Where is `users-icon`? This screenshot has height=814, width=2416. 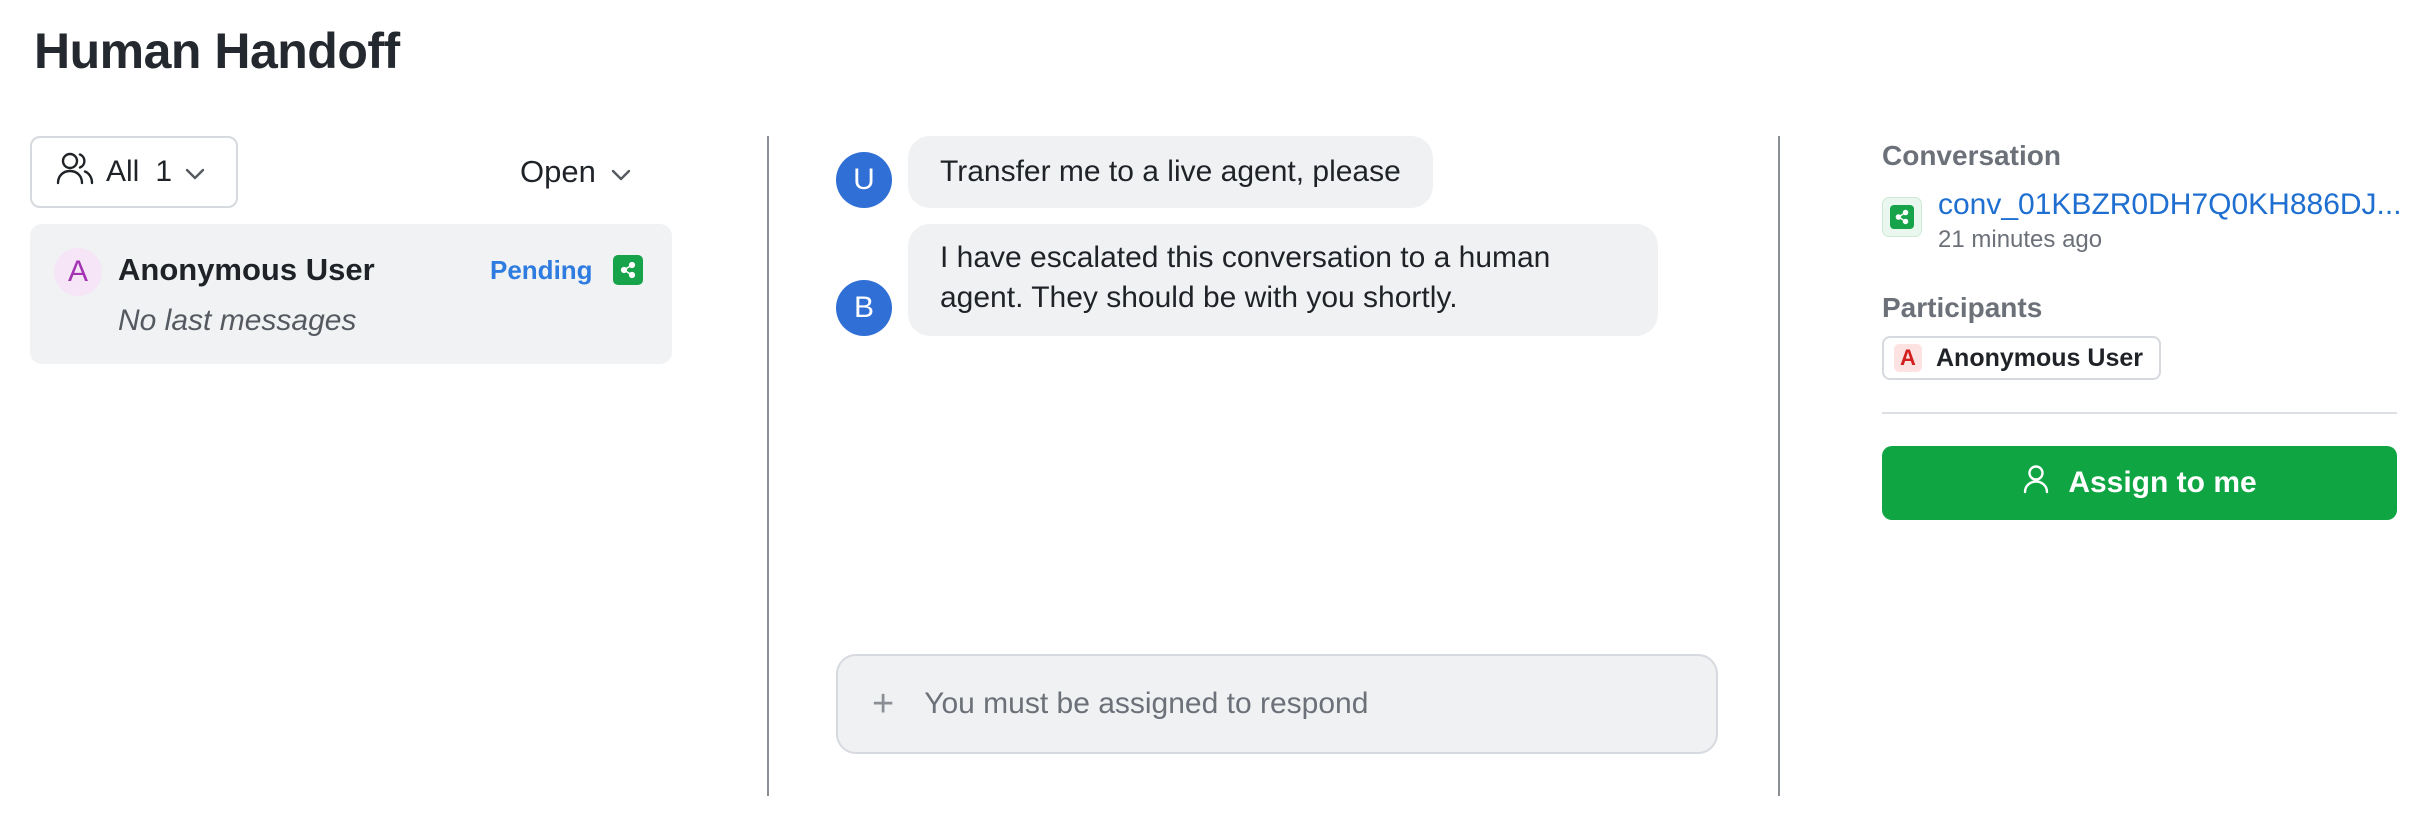
users-icon is located at coordinates (75, 172).